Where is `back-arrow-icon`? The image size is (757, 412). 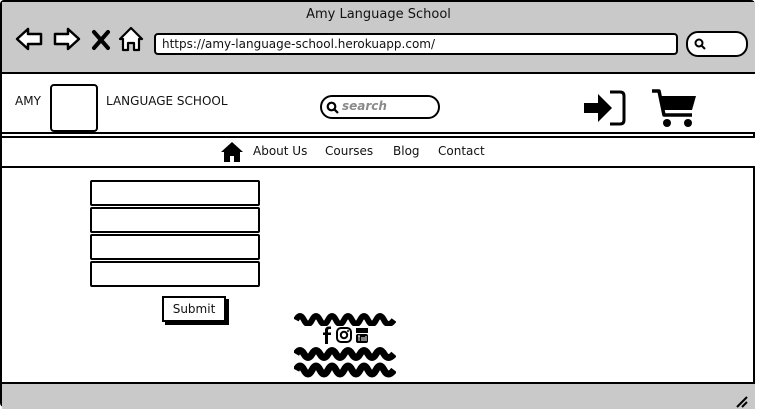 back-arrow-icon is located at coordinates (29, 39).